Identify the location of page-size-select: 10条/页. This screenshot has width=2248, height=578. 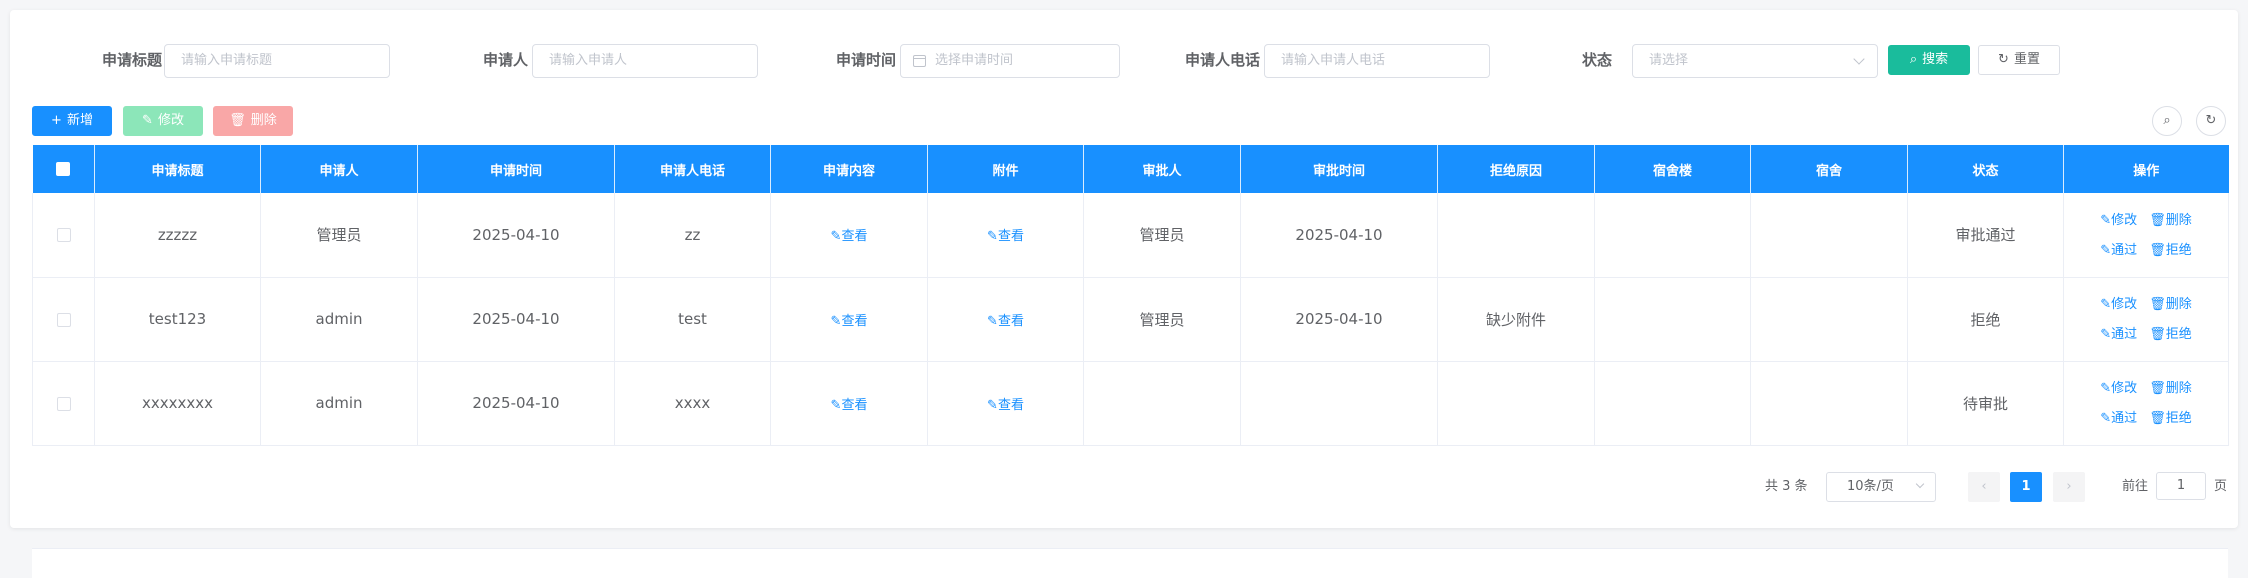
(1881, 487).